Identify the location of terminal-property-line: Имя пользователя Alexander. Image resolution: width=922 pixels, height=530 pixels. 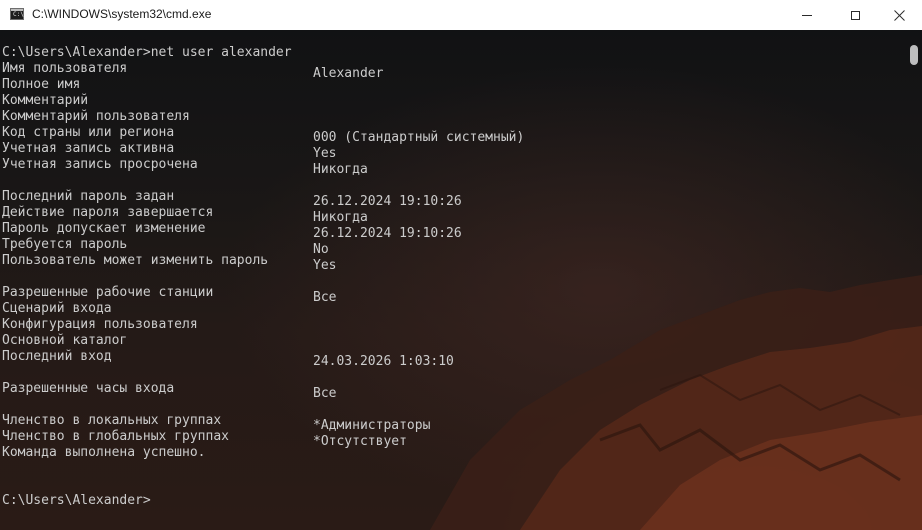
(263, 71).